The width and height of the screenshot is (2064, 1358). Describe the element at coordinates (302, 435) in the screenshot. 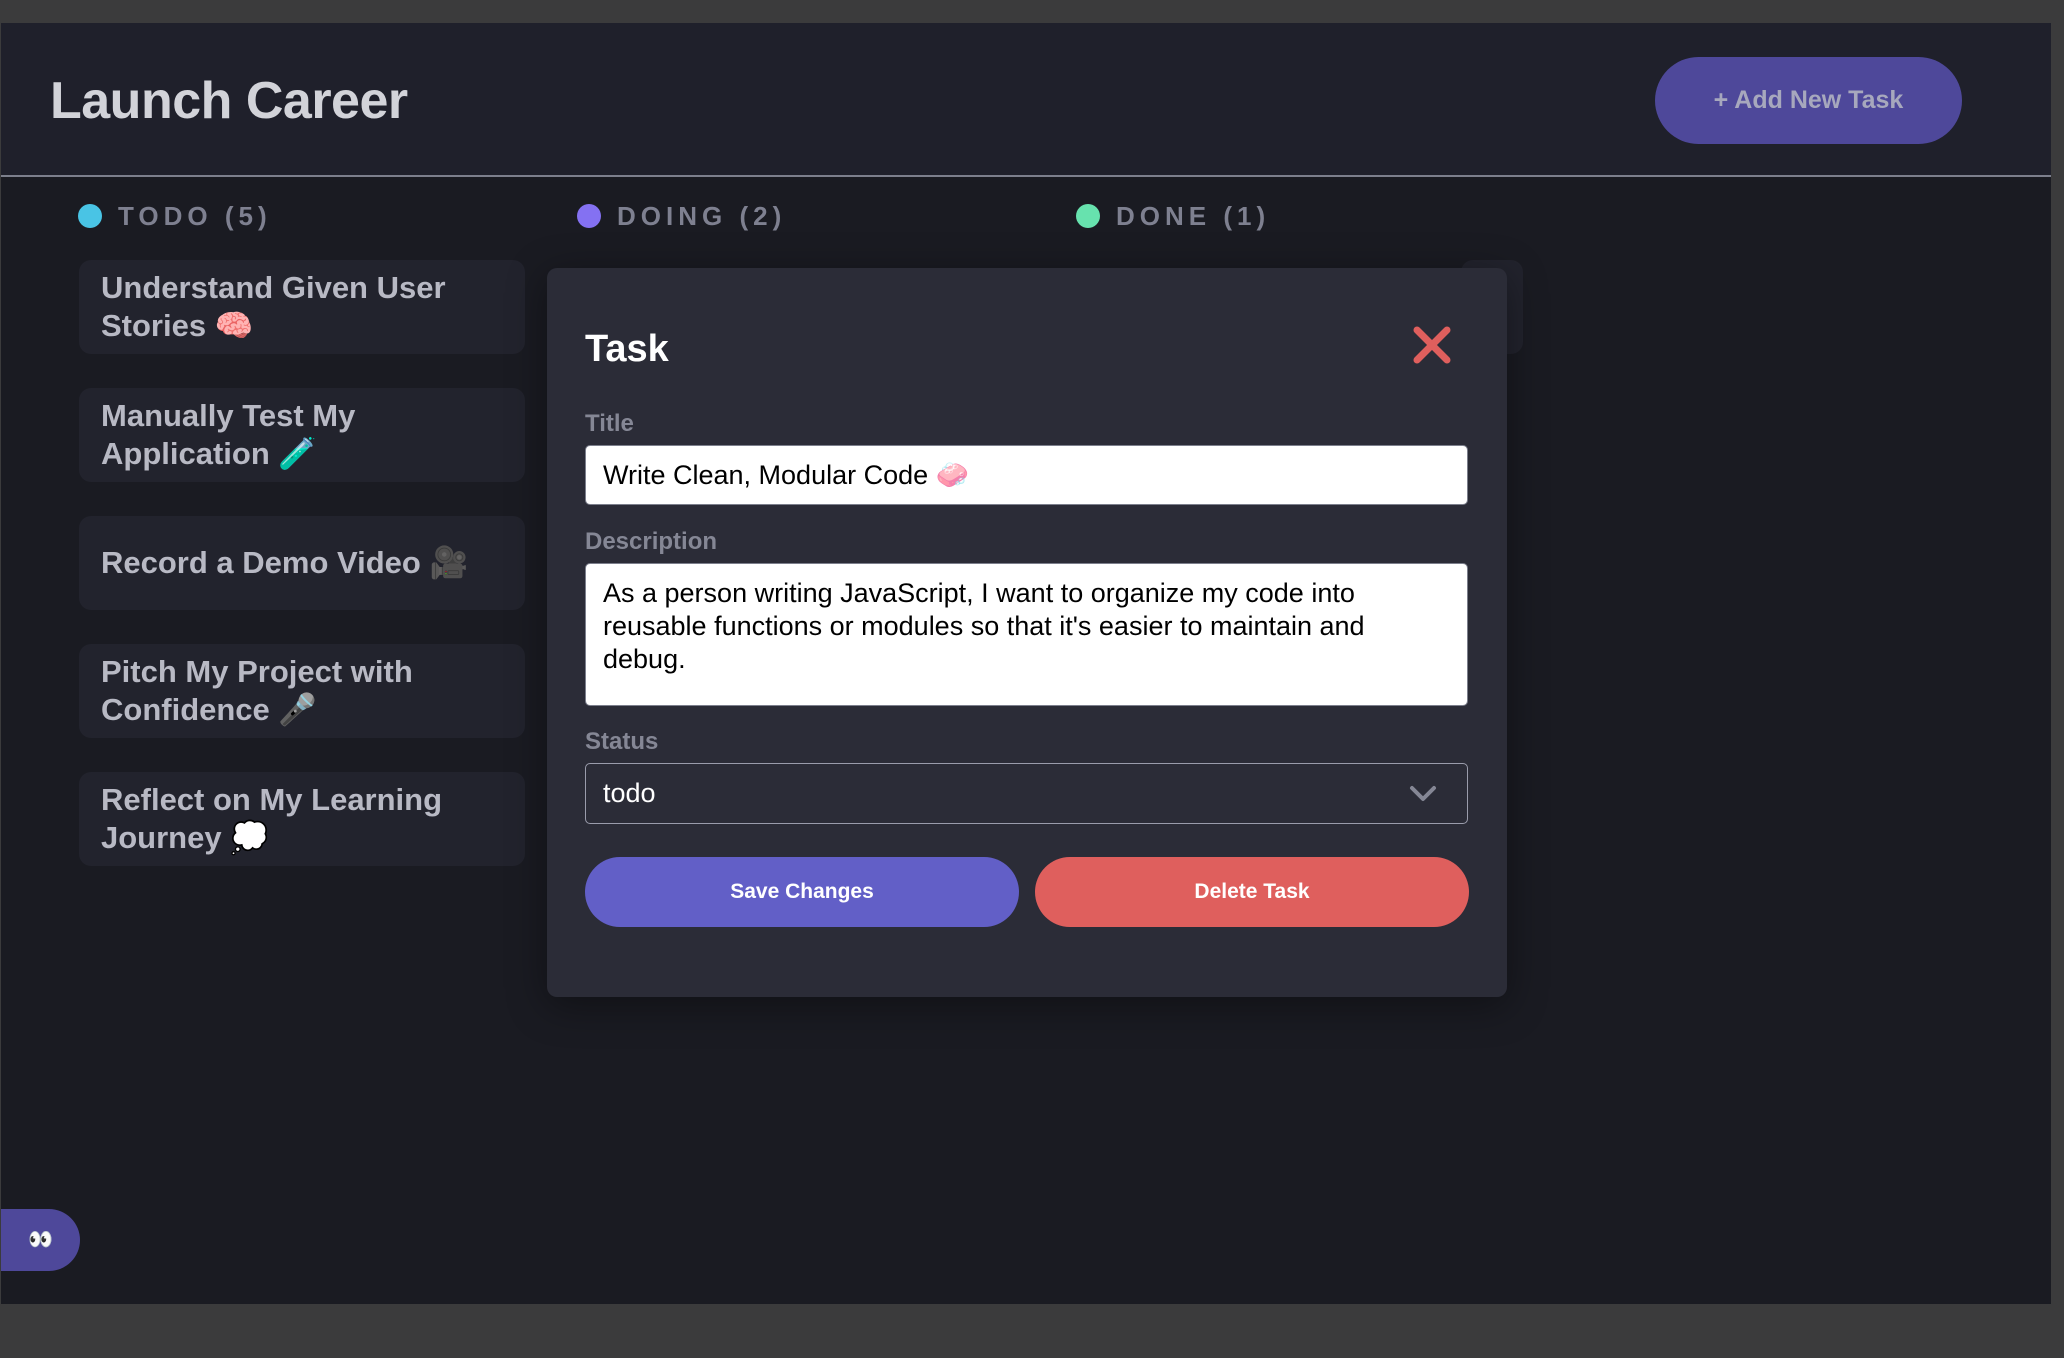

I see `task-card: Manually Test My Application 🧪` at that location.